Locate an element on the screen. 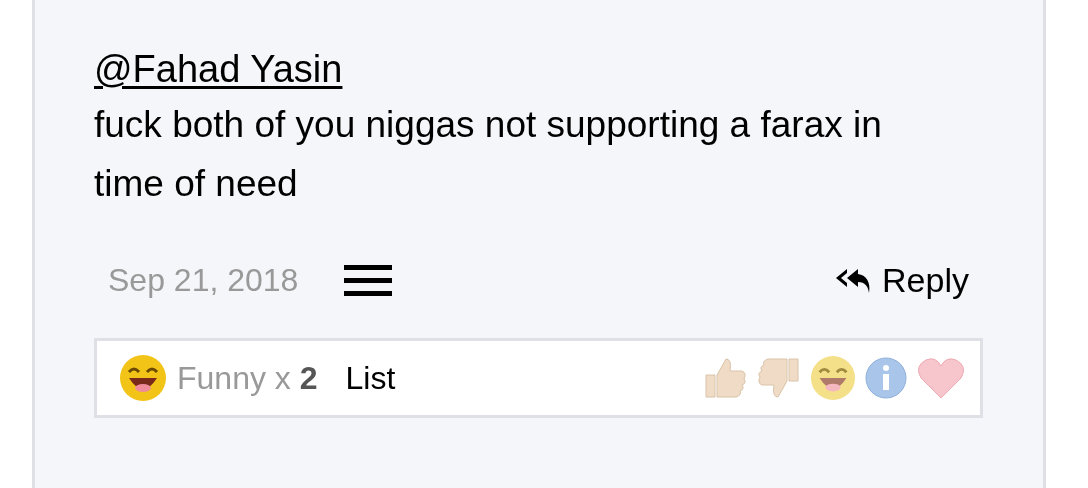 Image resolution: width=1088 pixels, height=488 pixels. mention-link: @Fahad Yasin is located at coordinates (218, 69).